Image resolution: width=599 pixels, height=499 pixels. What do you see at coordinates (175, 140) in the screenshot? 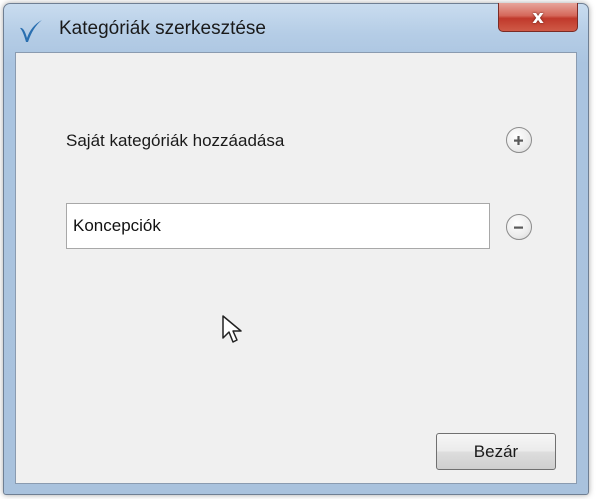
I see `add-categories-label: Saját kategóriák hozzáadása` at bounding box center [175, 140].